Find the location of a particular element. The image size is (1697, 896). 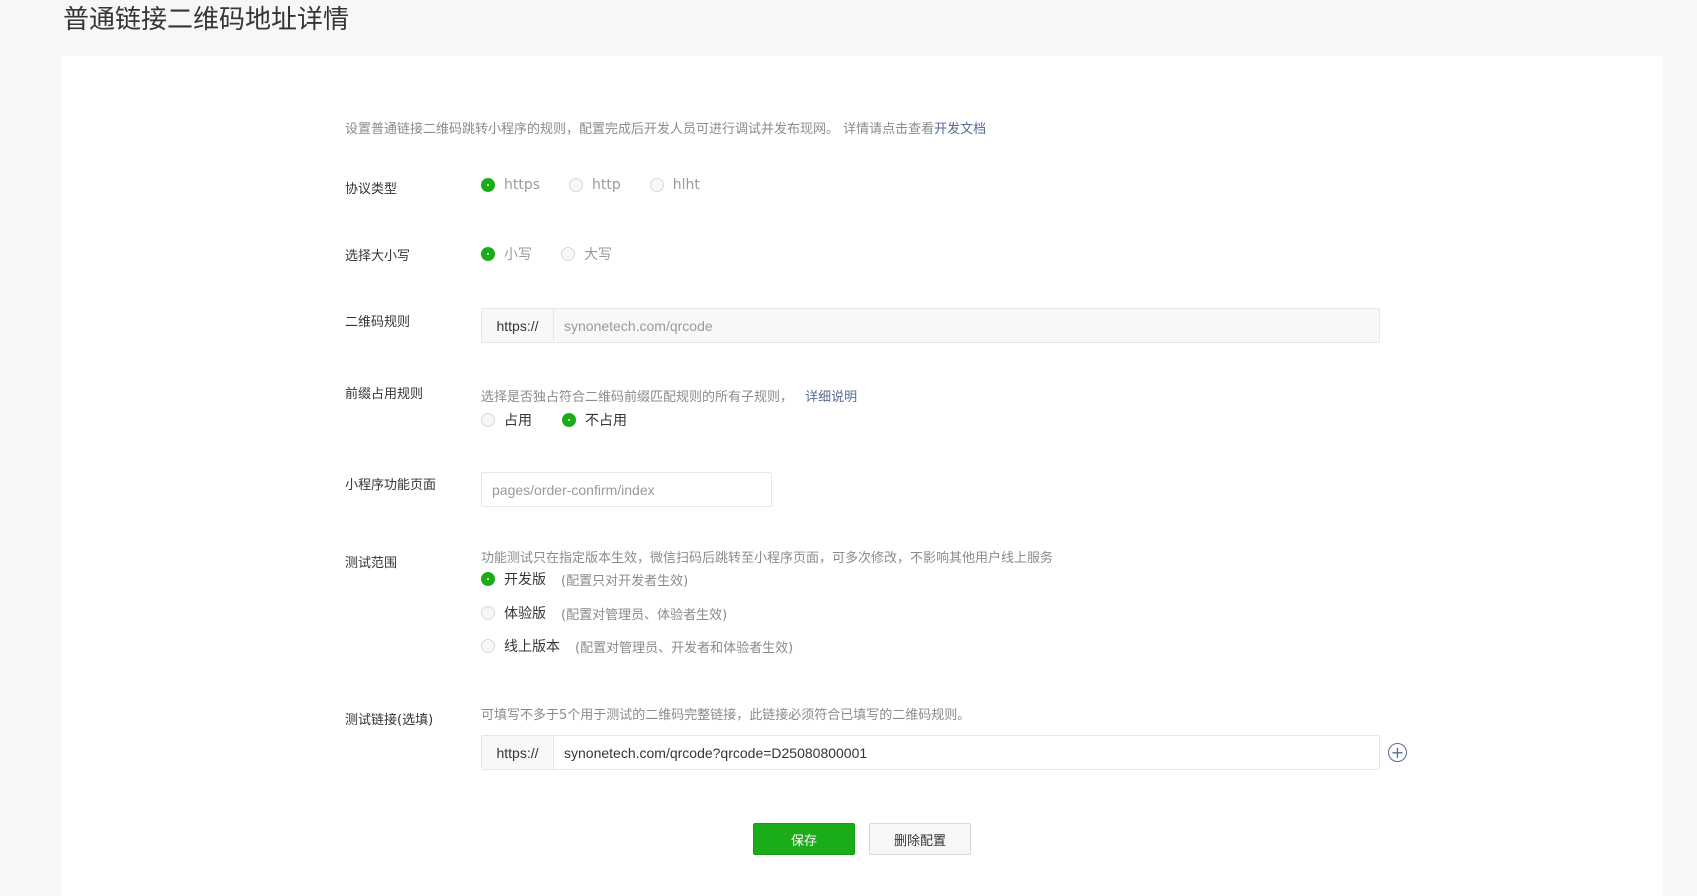

protocol-label: 协议类型 is located at coordinates (371, 189).